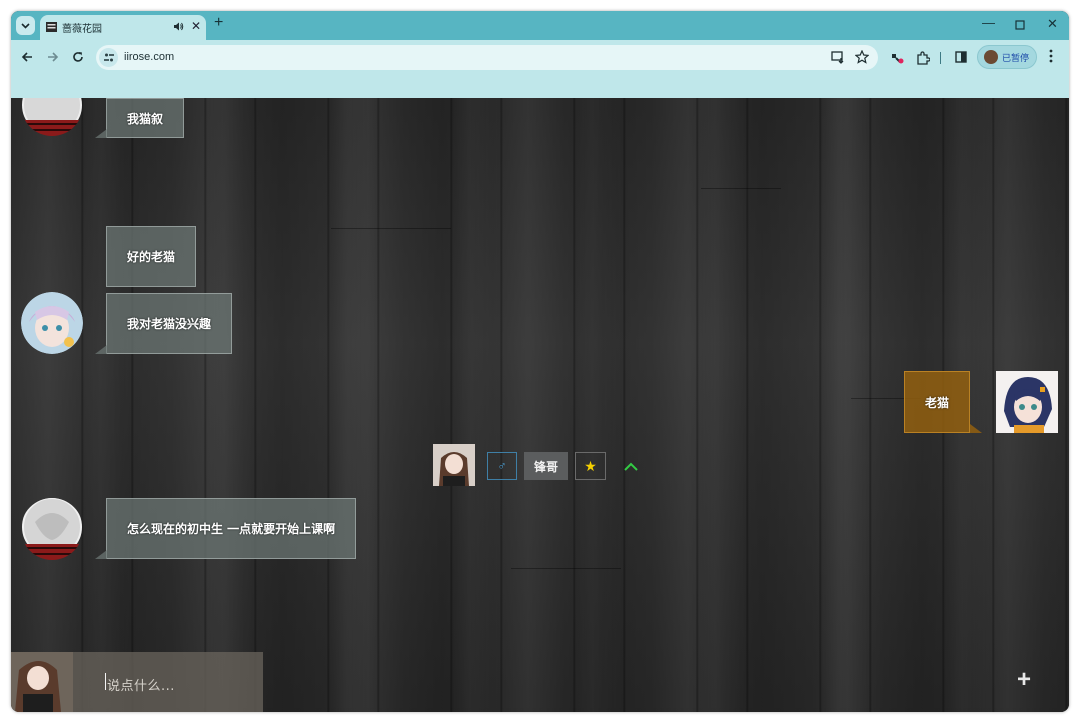 Image resolution: width=1080 pixels, height=723 pixels. What do you see at coordinates (1051, 56) in the screenshot?
I see `more-menu-icon` at bounding box center [1051, 56].